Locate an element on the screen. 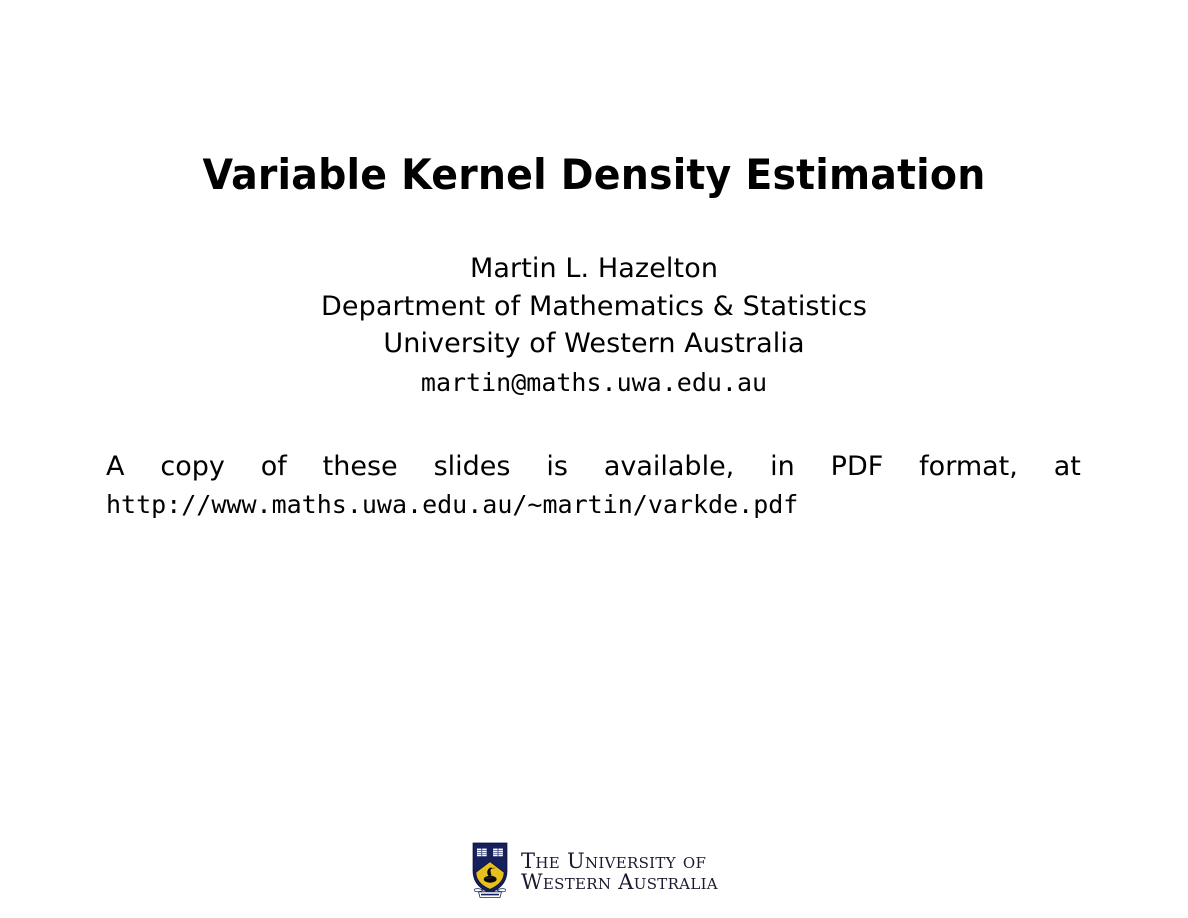 This screenshot has height=918, width=1188. body-word: these is located at coordinates (360, 466).